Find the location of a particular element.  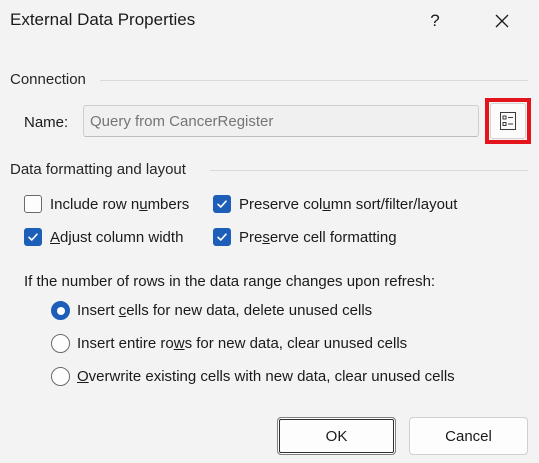

checkbox-label: Include row numbers is located at coordinates (120, 204).